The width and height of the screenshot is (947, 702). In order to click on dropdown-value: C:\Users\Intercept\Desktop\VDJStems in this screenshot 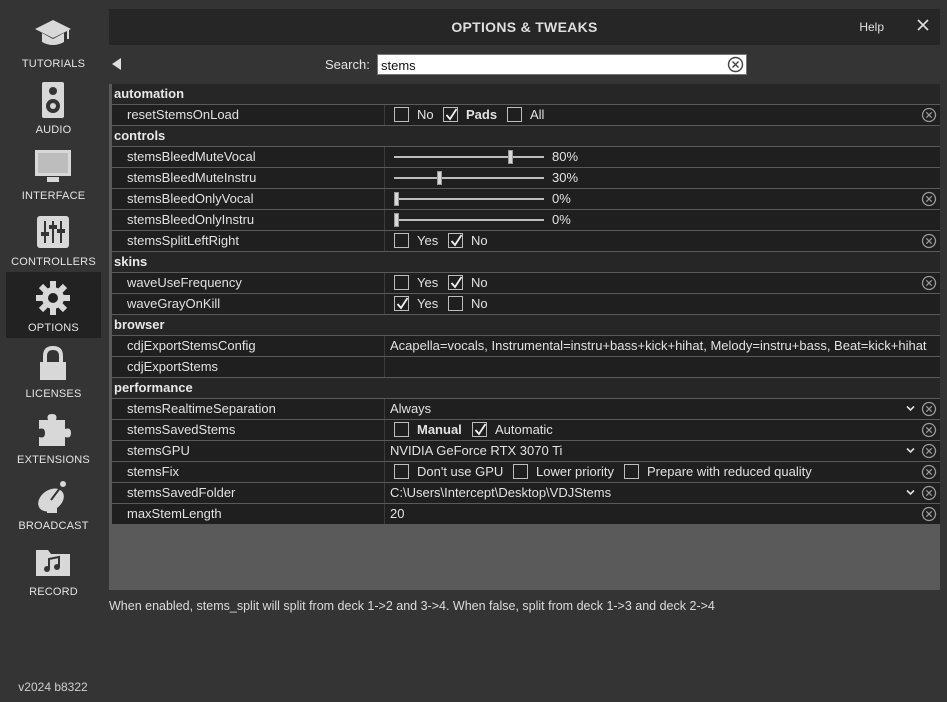, I will do `click(663, 493)`.